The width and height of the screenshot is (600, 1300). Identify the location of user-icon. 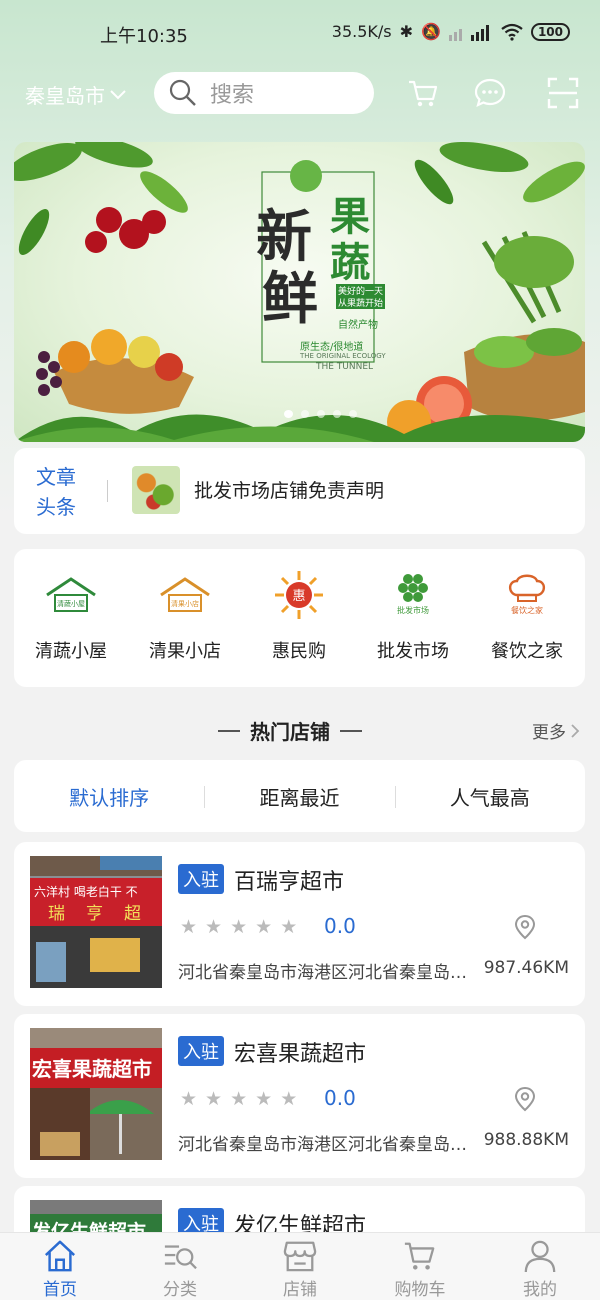
(540, 1256).